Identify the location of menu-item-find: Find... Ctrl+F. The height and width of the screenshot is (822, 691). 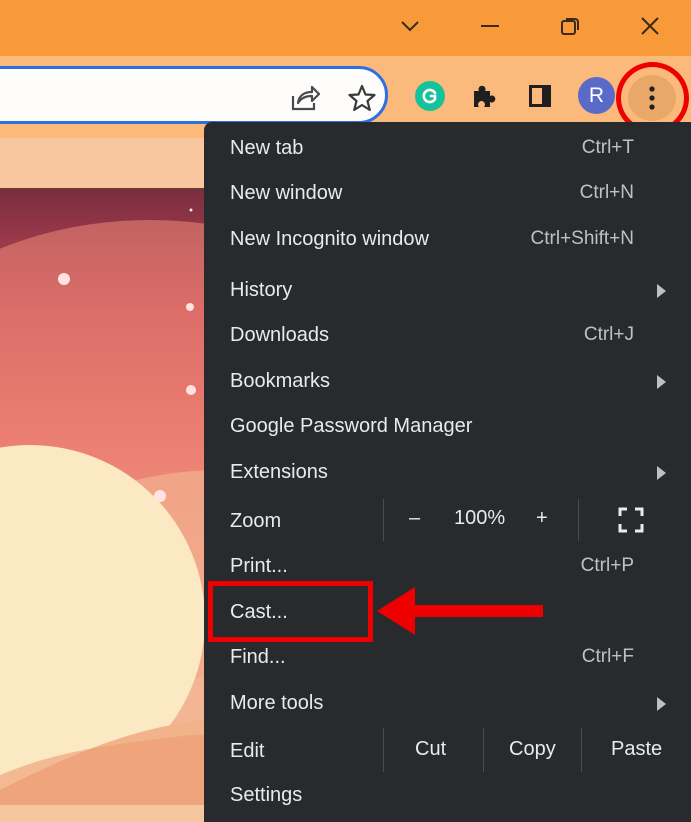
(447, 658).